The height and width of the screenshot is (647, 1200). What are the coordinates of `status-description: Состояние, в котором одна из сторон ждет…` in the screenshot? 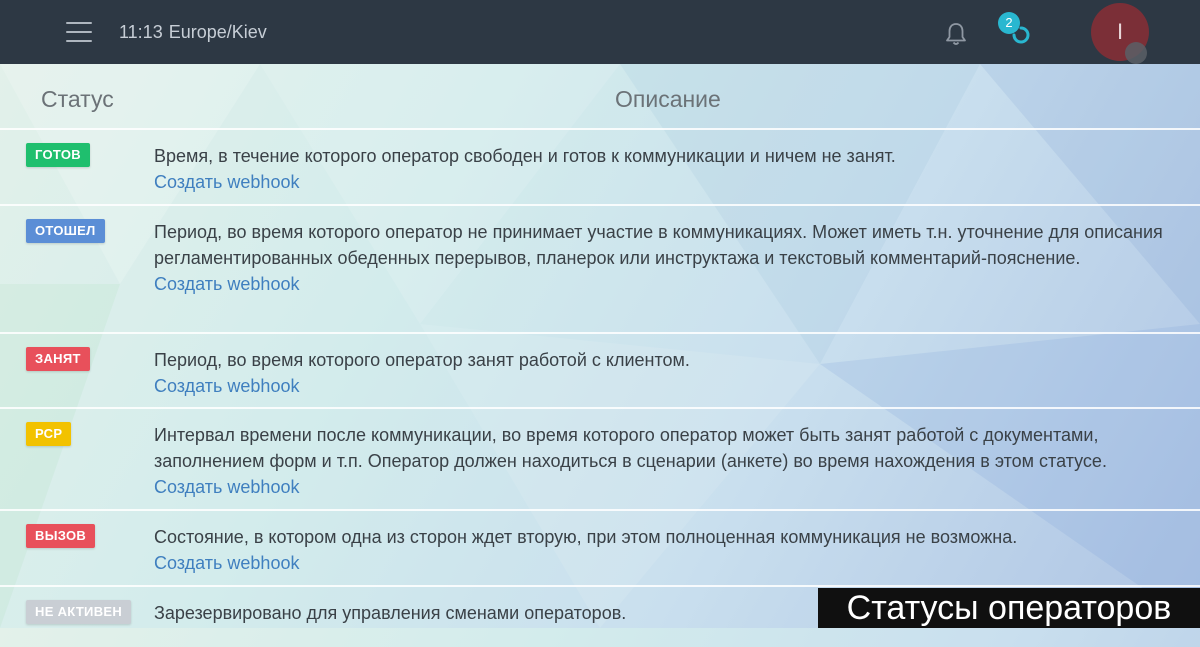 It's located at (672, 550).